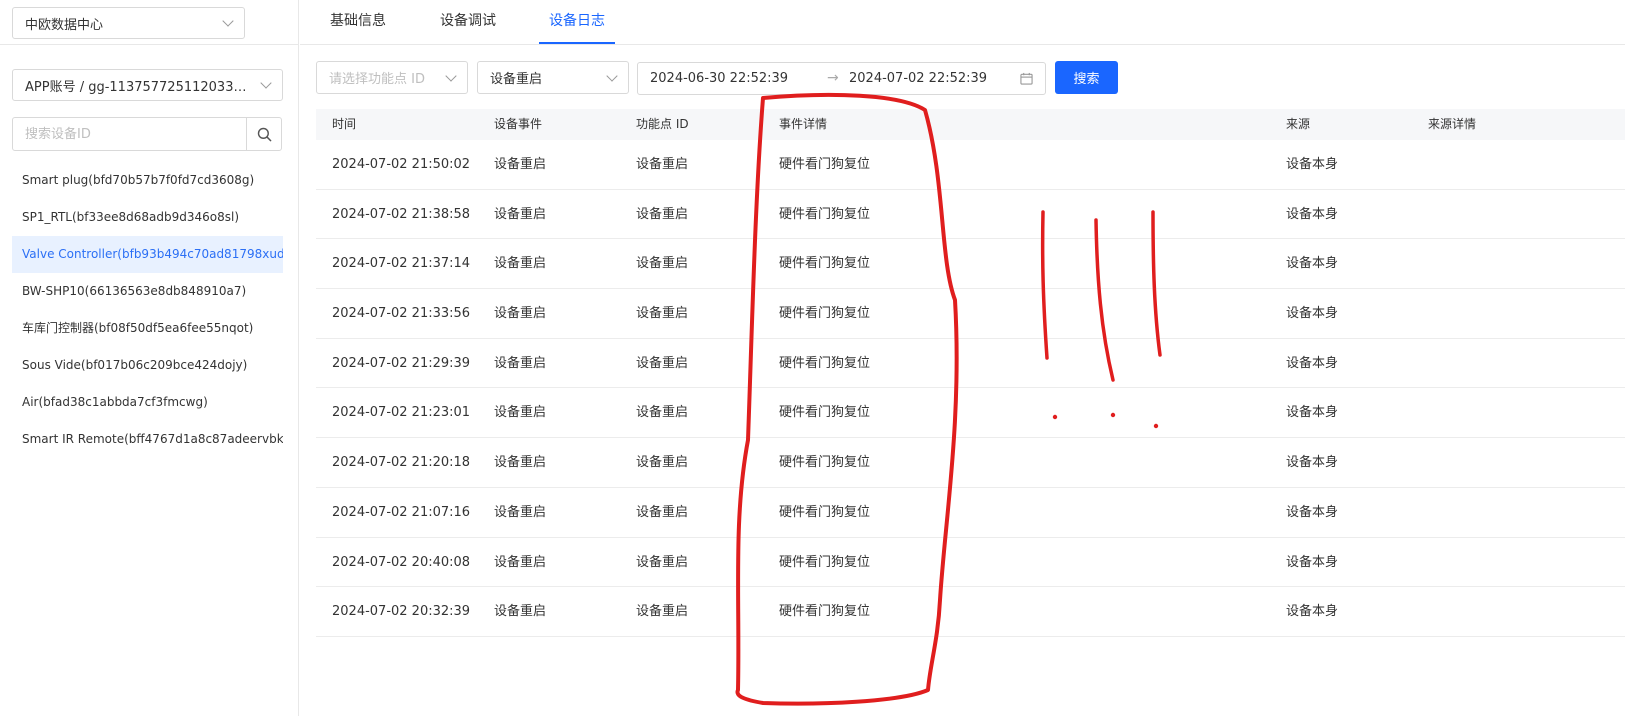 This screenshot has height=716, width=1625. I want to click on cell-time: 2024-07-02 21:37:14, so click(401, 264).